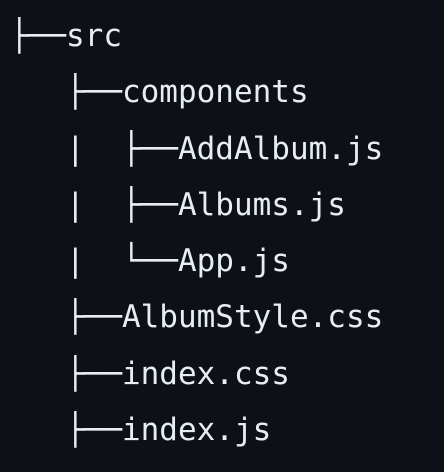 The height and width of the screenshot is (472, 444). Describe the element at coordinates (178, 205) in the screenshot. I see `tree-line-albums: | ├──Albums.js` at that location.